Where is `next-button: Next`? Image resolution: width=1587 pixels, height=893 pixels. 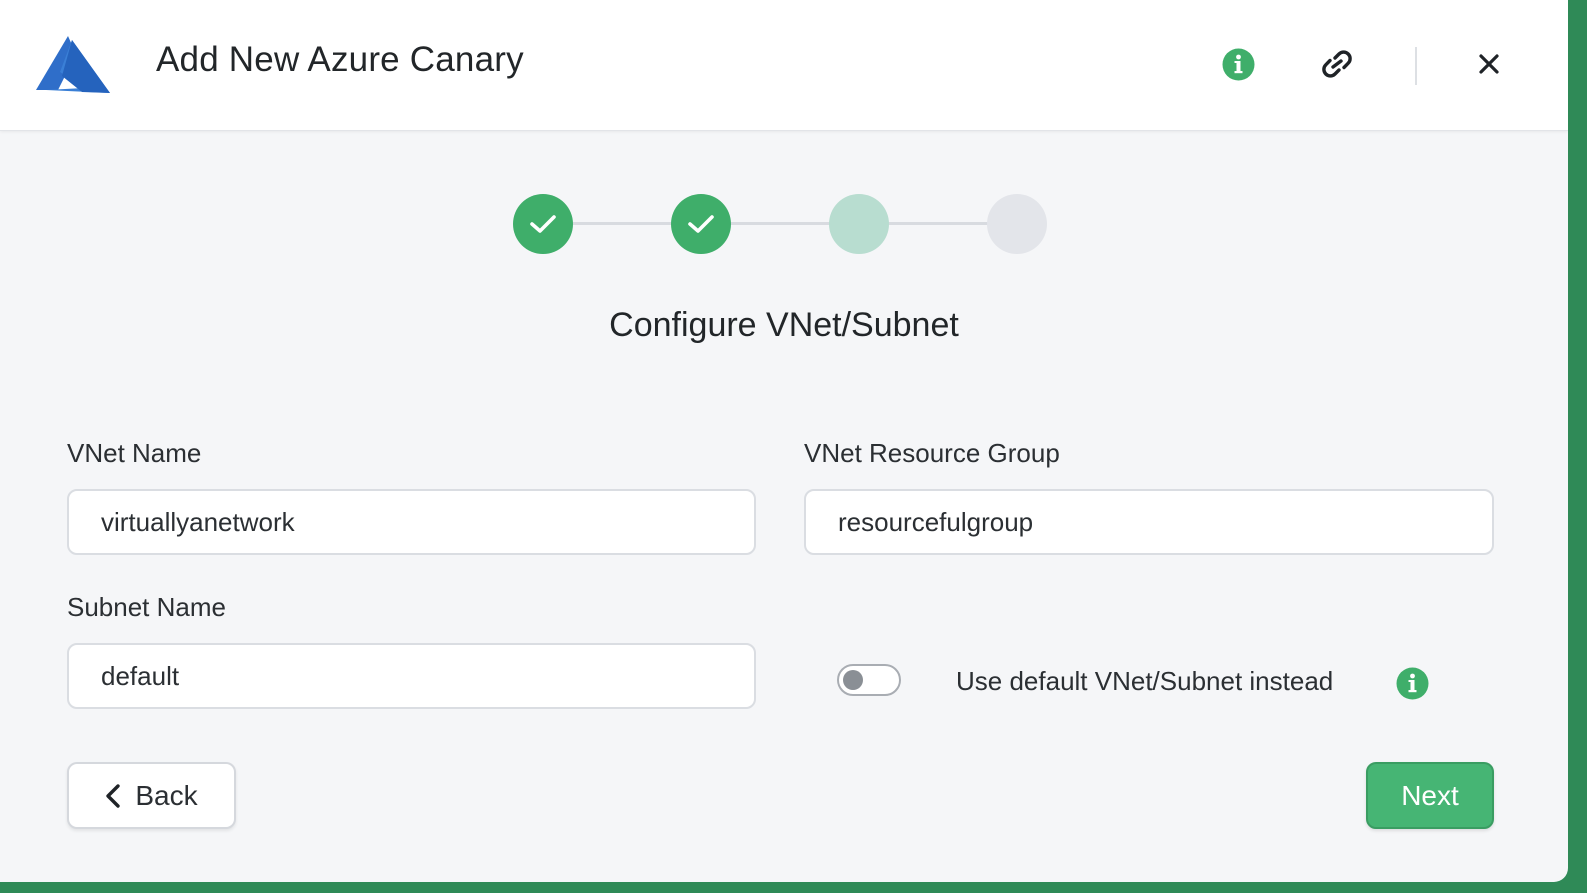
next-button: Next is located at coordinates (1430, 795).